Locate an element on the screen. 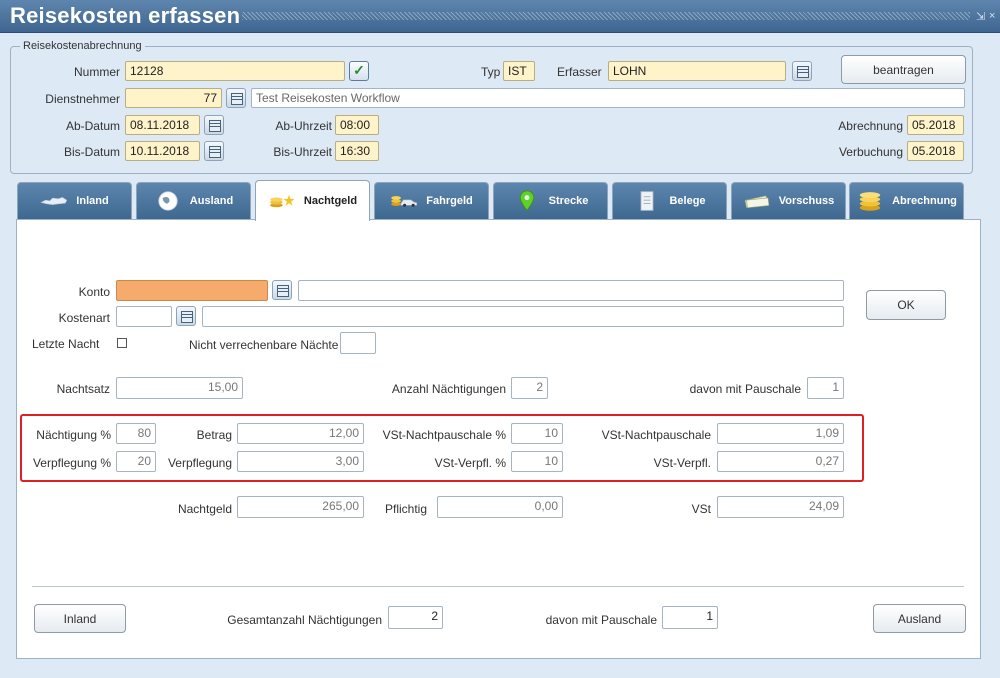 The width and height of the screenshot is (1000, 678). gesamtanzahl-field: 2 is located at coordinates (415, 617).